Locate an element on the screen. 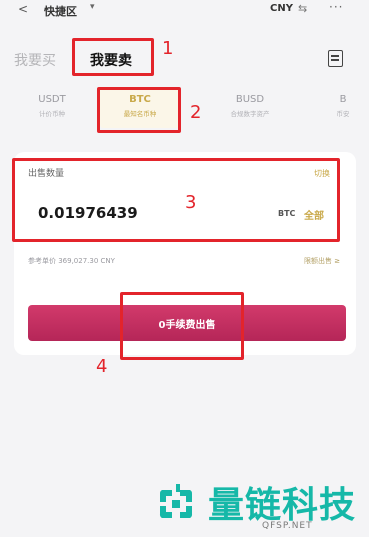  swap-icon: ⇆ is located at coordinates (302, 8).